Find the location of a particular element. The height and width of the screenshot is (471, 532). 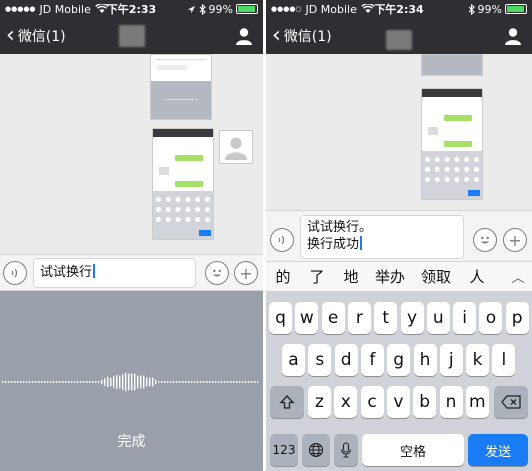

letter-key: a is located at coordinates (293, 360).